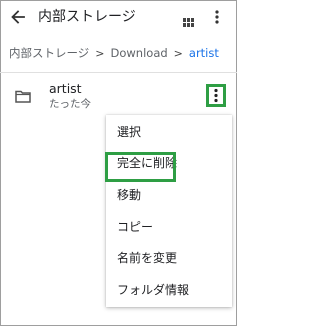 This screenshot has height=326, width=320. What do you see at coordinates (70, 104) in the screenshot?
I see `item-modified-time: たった今` at bounding box center [70, 104].